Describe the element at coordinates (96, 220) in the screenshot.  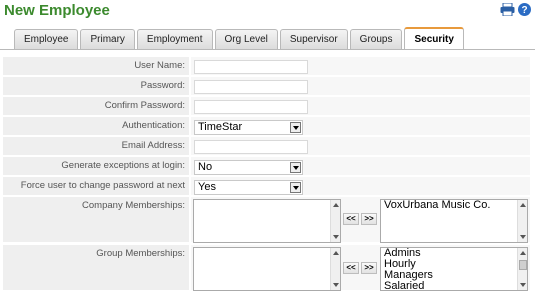
I see `company-memberships-label: Company Memberships:` at that location.